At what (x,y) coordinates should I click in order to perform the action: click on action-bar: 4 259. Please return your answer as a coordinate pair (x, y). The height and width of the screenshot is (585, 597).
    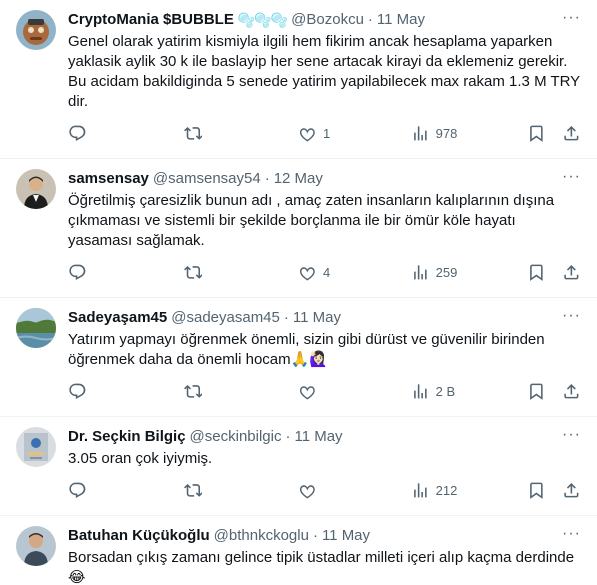
    Looking at the image, I should click on (324, 274).